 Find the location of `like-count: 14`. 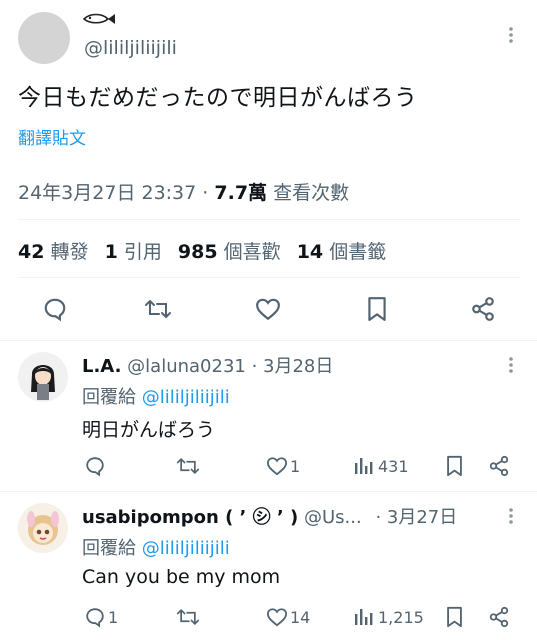

like-count: 14 is located at coordinates (300, 617).